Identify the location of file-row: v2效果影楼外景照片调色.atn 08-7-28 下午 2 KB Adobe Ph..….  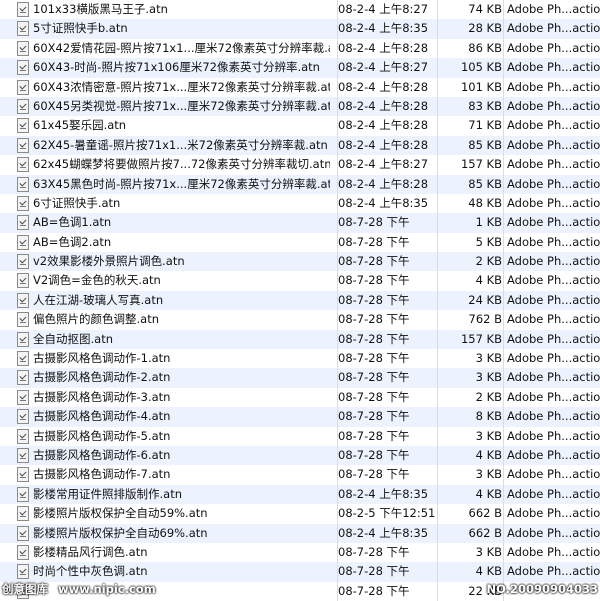
(300, 262).